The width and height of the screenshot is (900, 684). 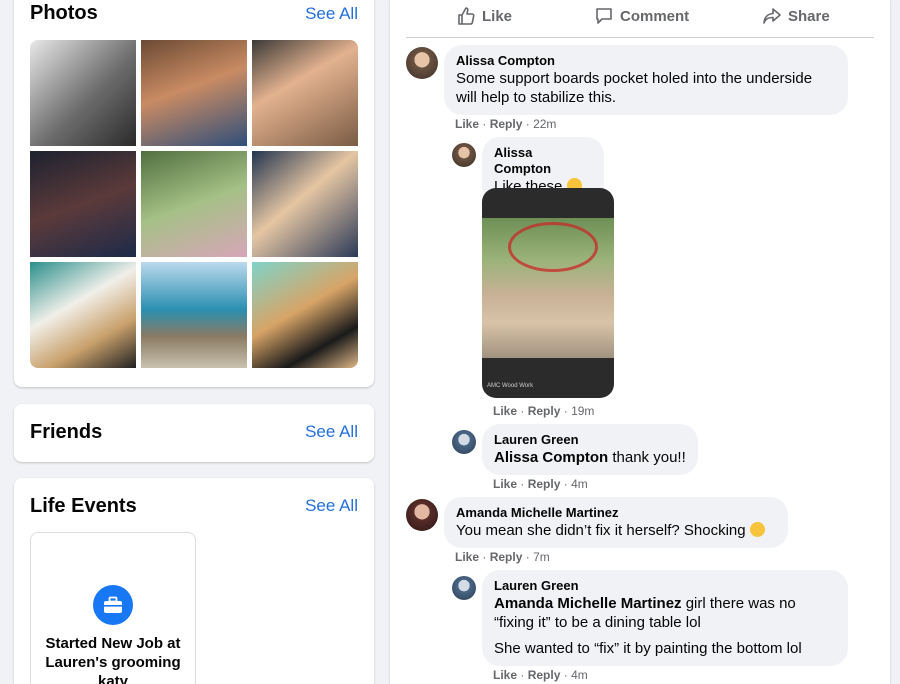 I want to click on comment-meta: Like · Reply · 22m, so click(x=505, y=124).